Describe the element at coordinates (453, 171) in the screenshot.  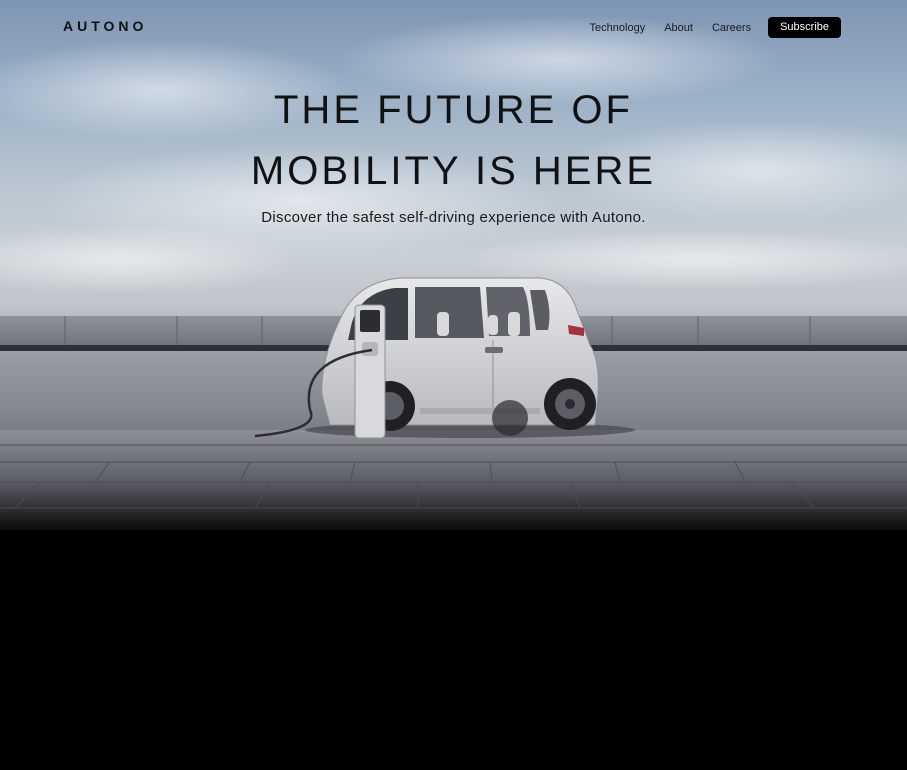
I see `hero-headline-line-2: MOBILITY IS HERE` at that location.